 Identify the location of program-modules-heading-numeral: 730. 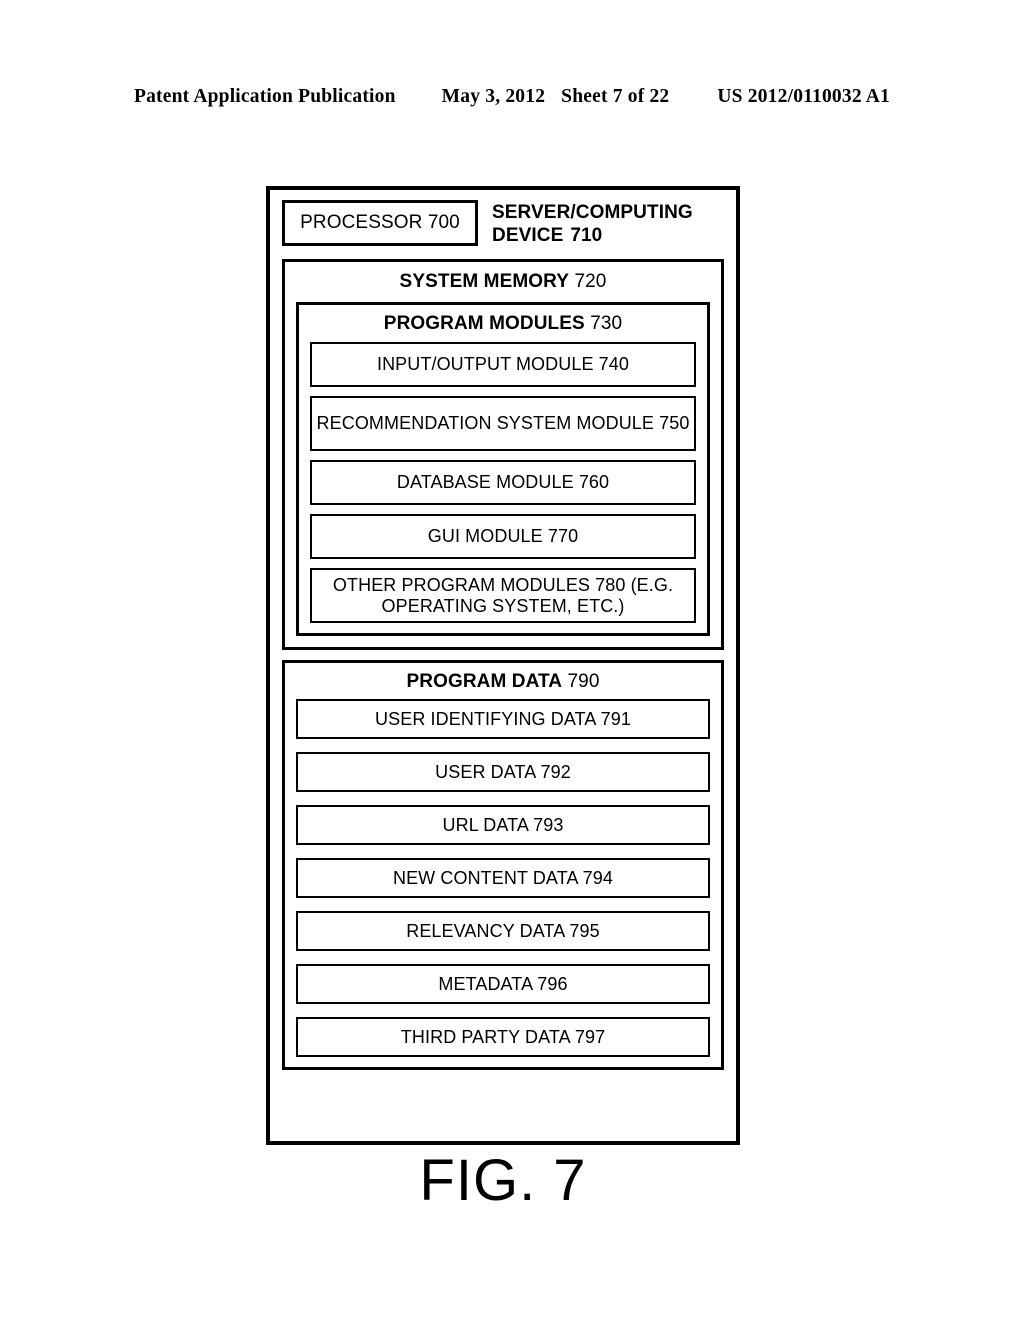
(606, 323).